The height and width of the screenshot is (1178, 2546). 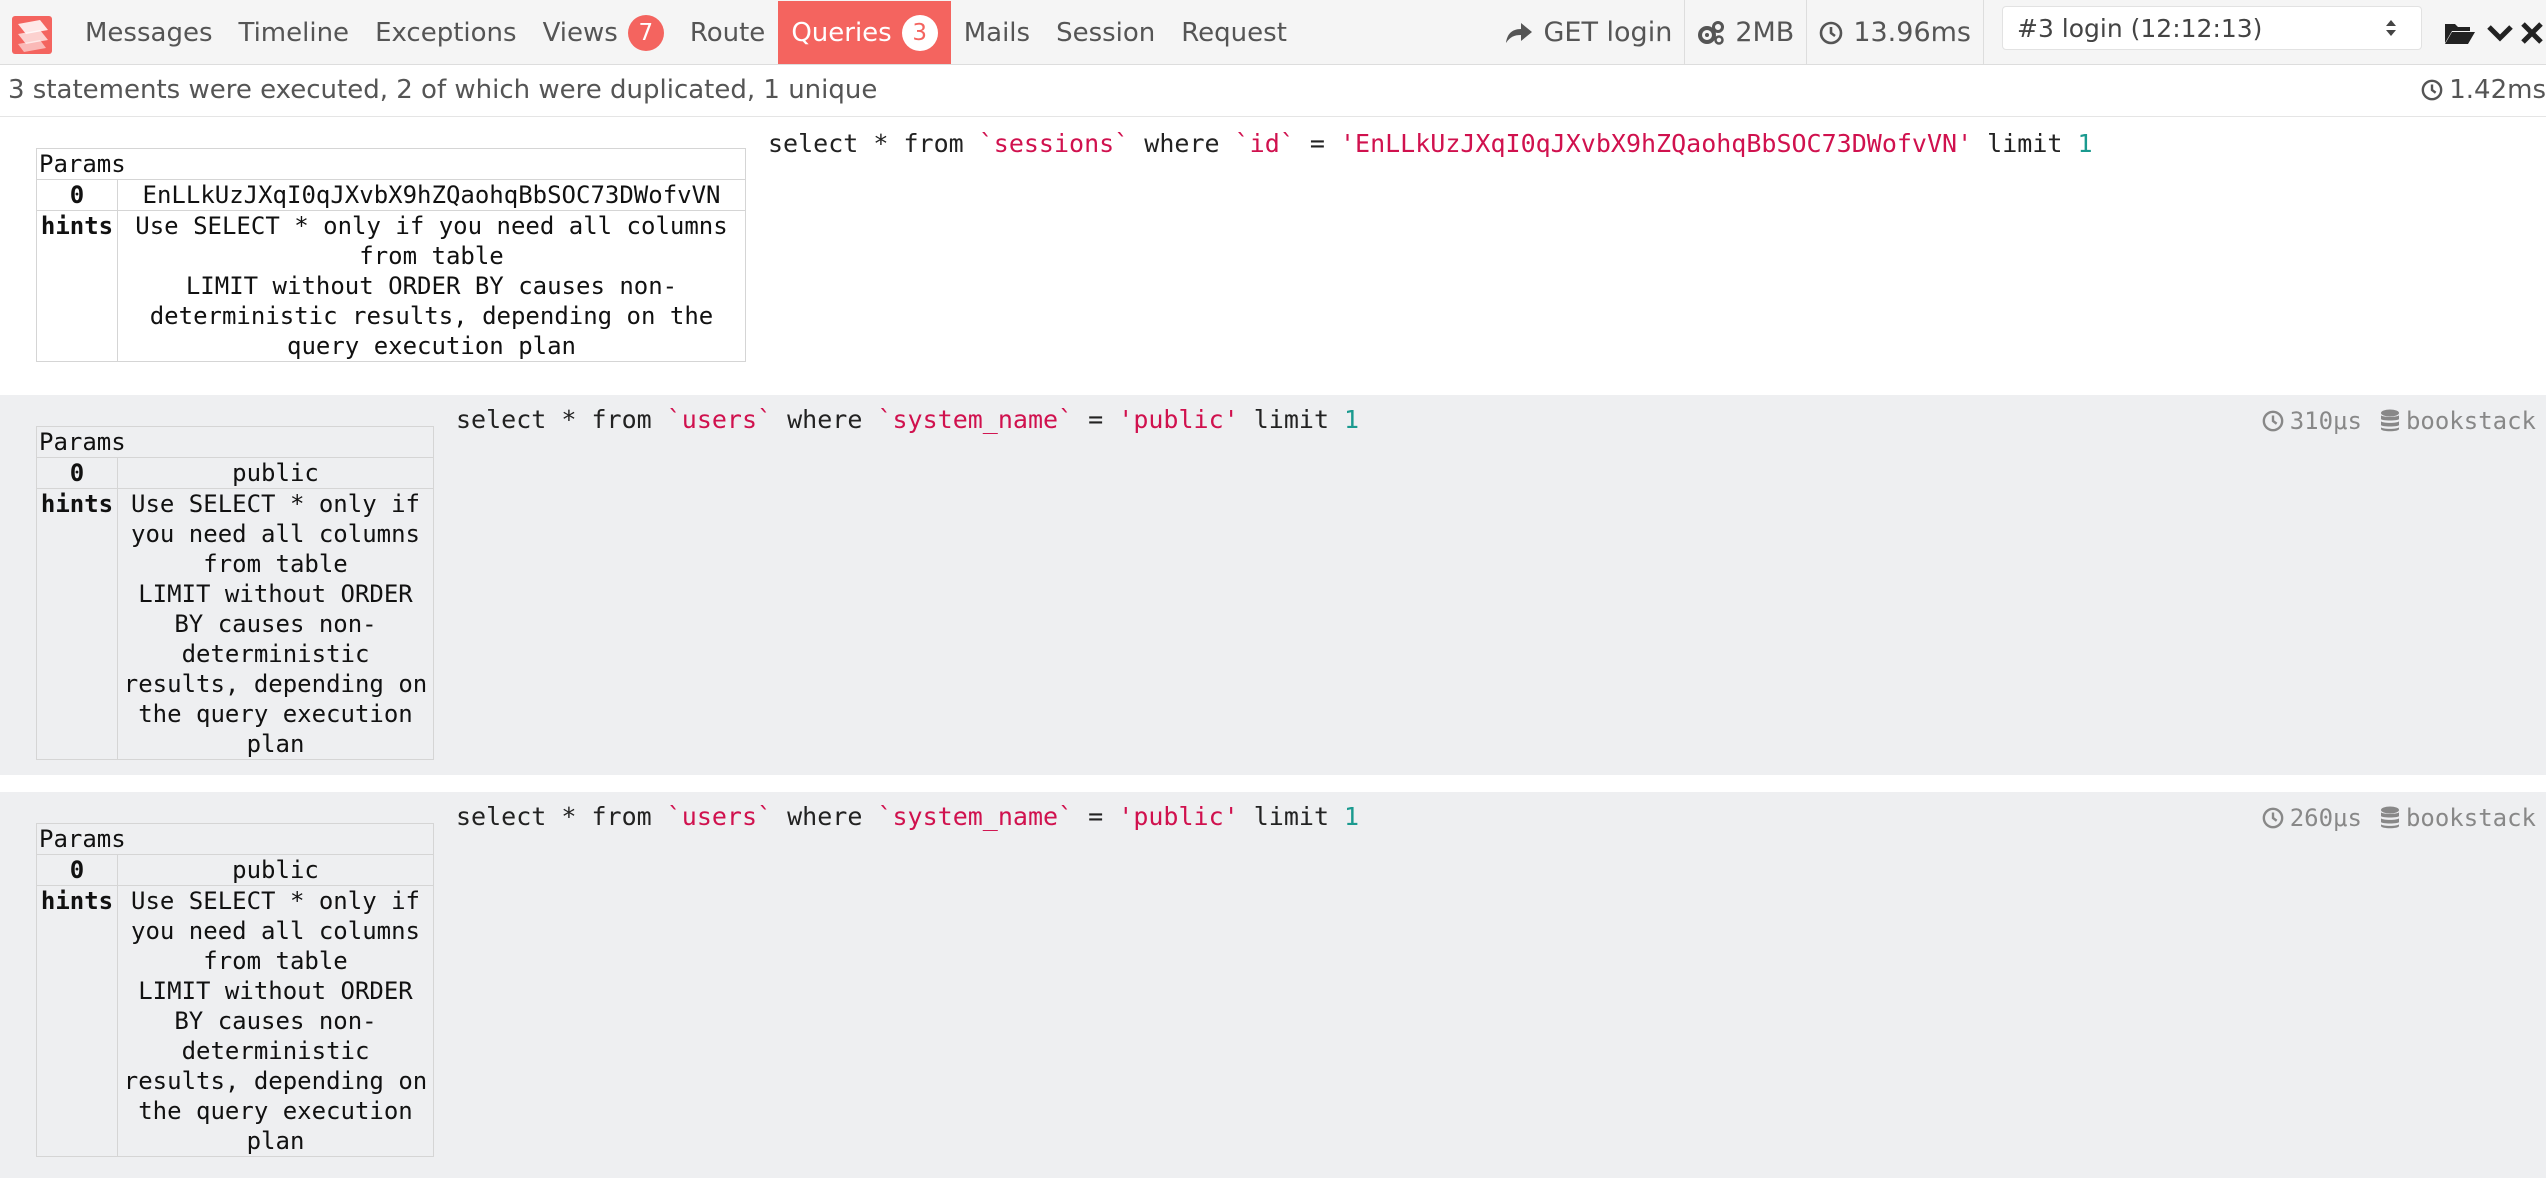 I want to click on chevron-down-icon, so click(x=2500, y=33).